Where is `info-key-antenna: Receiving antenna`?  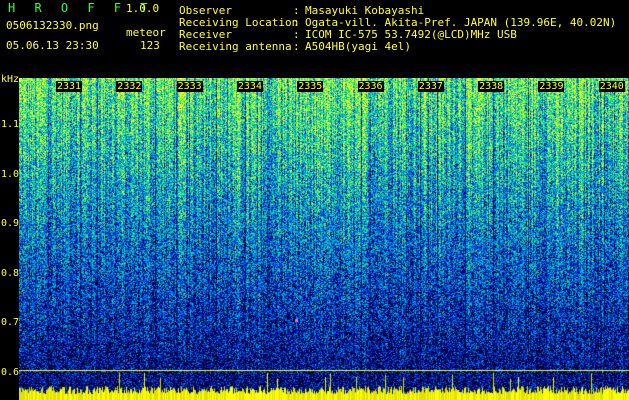 info-key-antenna: Receiving antenna is located at coordinates (235, 46).